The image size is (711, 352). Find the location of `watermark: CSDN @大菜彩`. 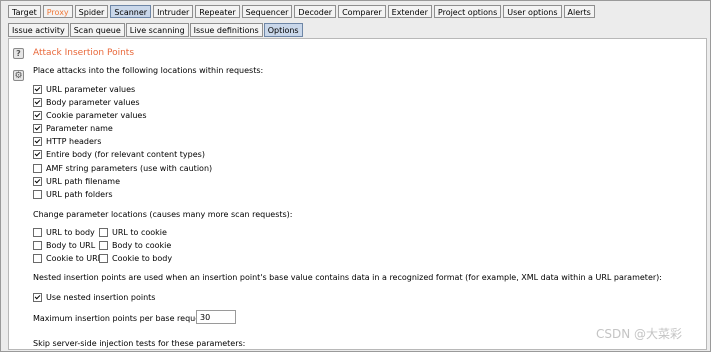

watermark: CSDN @大菜彩 is located at coordinates (639, 334).